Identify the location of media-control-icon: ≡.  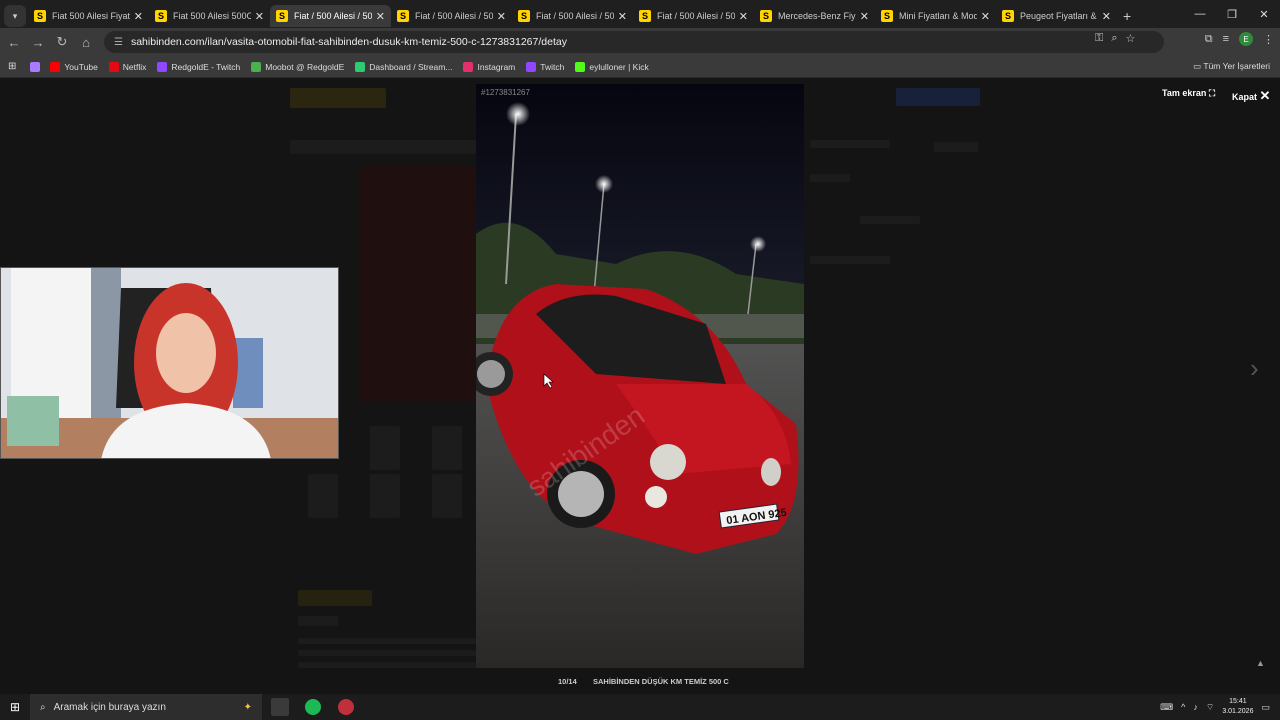
(1226, 39).